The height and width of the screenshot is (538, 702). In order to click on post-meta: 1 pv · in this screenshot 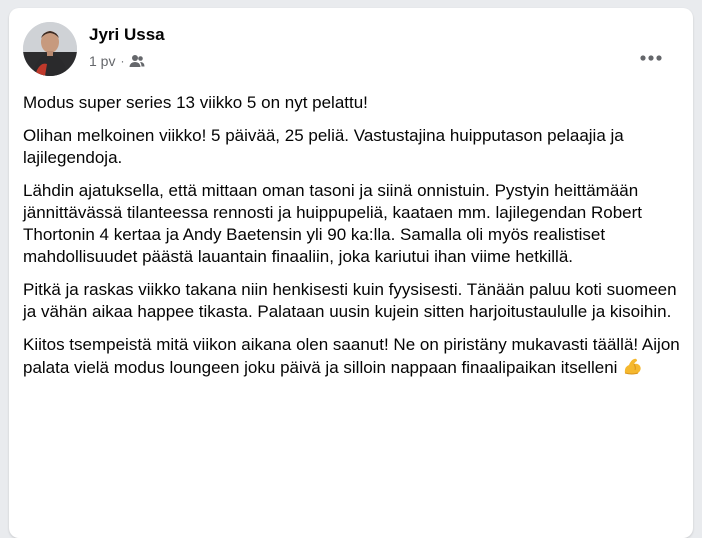, I will do `click(117, 61)`.